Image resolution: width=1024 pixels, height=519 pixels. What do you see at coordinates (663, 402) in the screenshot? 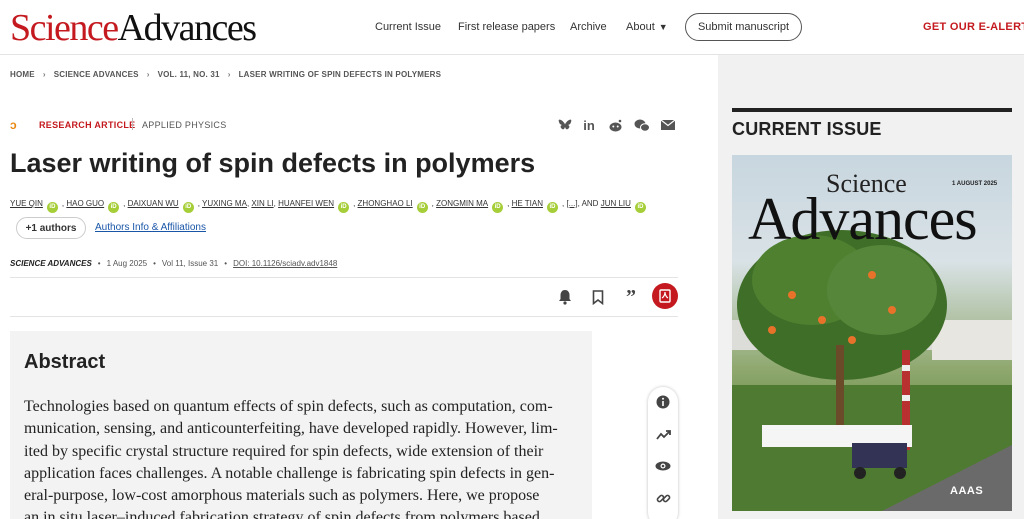
I see `info-icon` at bounding box center [663, 402].